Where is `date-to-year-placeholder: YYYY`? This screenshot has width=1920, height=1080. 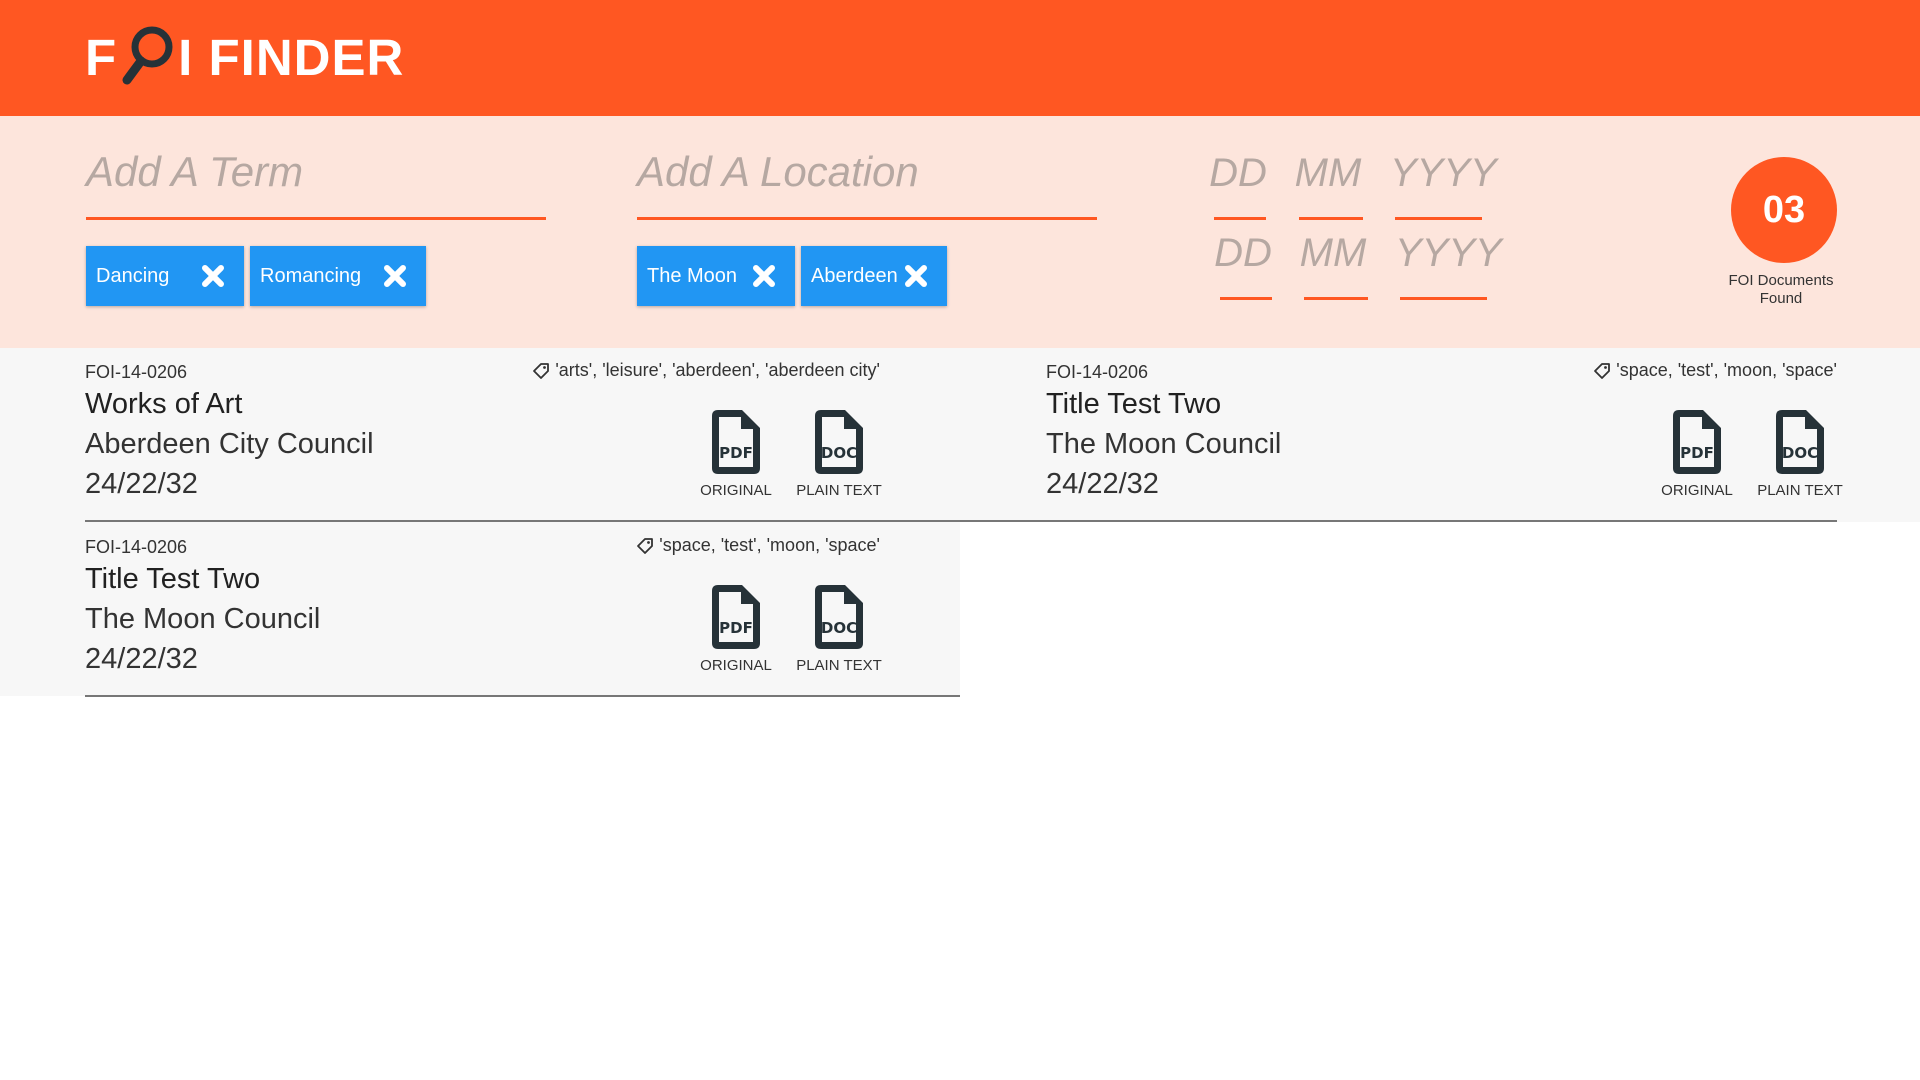 date-to-year-placeholder: YYYY is located at coordinates (1448, 253).